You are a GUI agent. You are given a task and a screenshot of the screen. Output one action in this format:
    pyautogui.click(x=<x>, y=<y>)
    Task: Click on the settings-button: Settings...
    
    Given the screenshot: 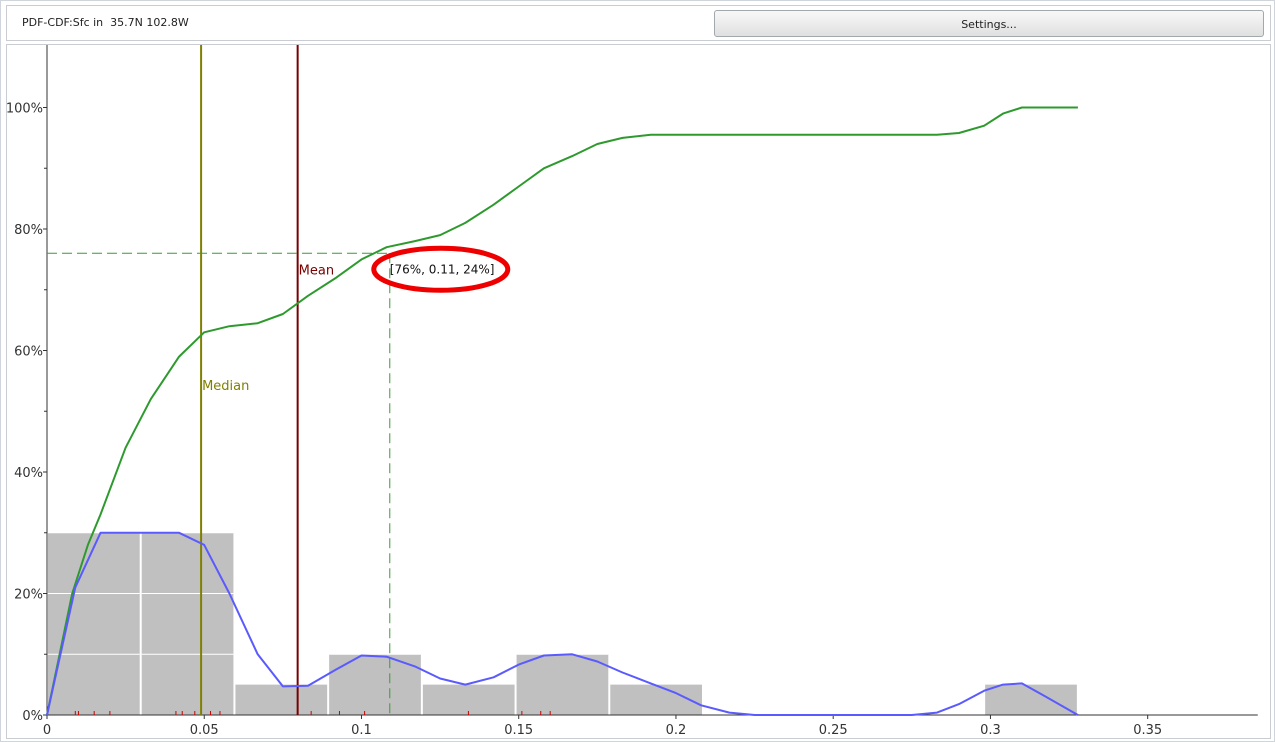 What is the action you would take?
    pyautogui.click(x=989, y=23)
    